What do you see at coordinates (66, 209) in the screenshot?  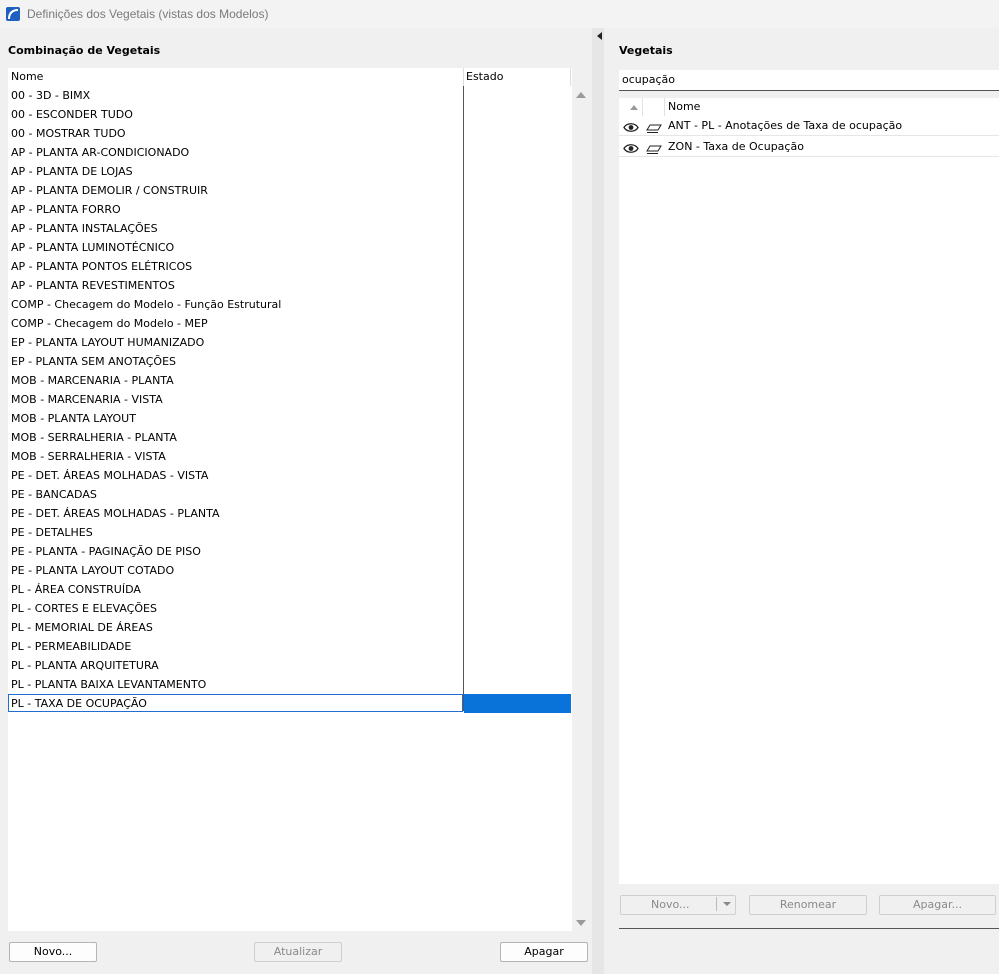 I see `combination-name: AP - PLANTA FORRO` at bounding box center [66, 209].